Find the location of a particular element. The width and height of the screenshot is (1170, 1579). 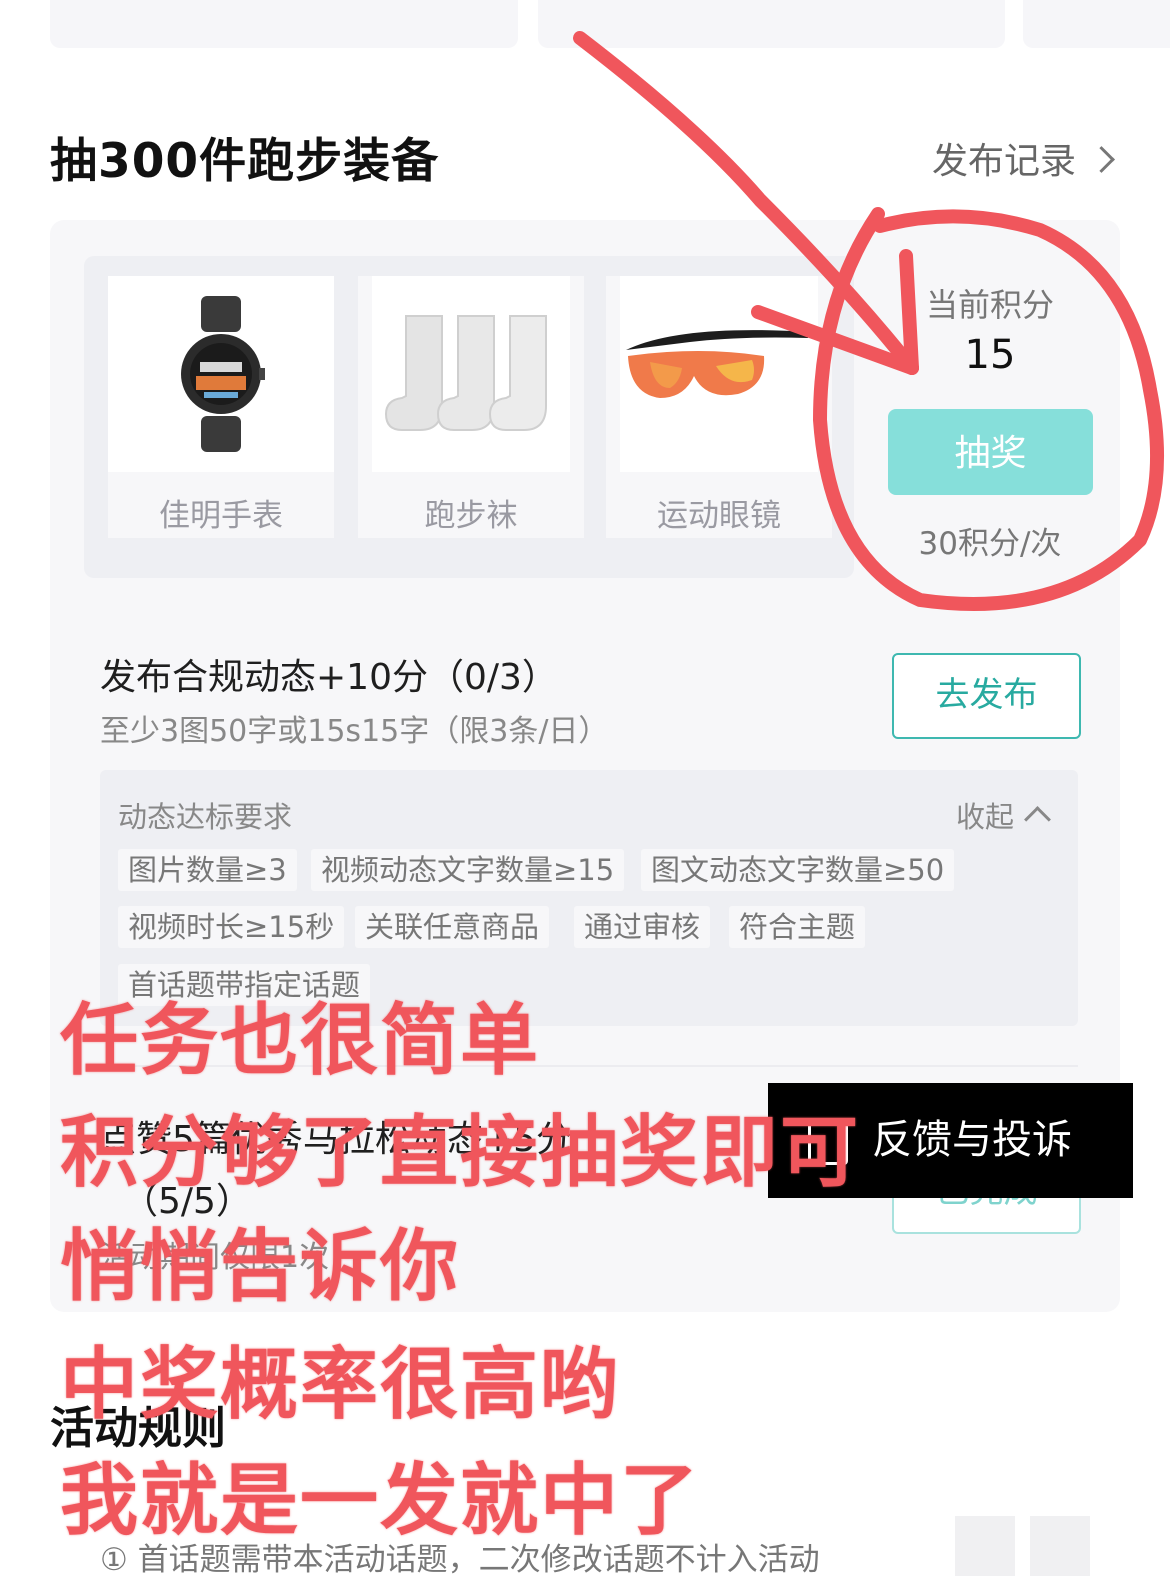

overlay-caption-line: 任务也很简单 is located at coordinates (300, 1041).